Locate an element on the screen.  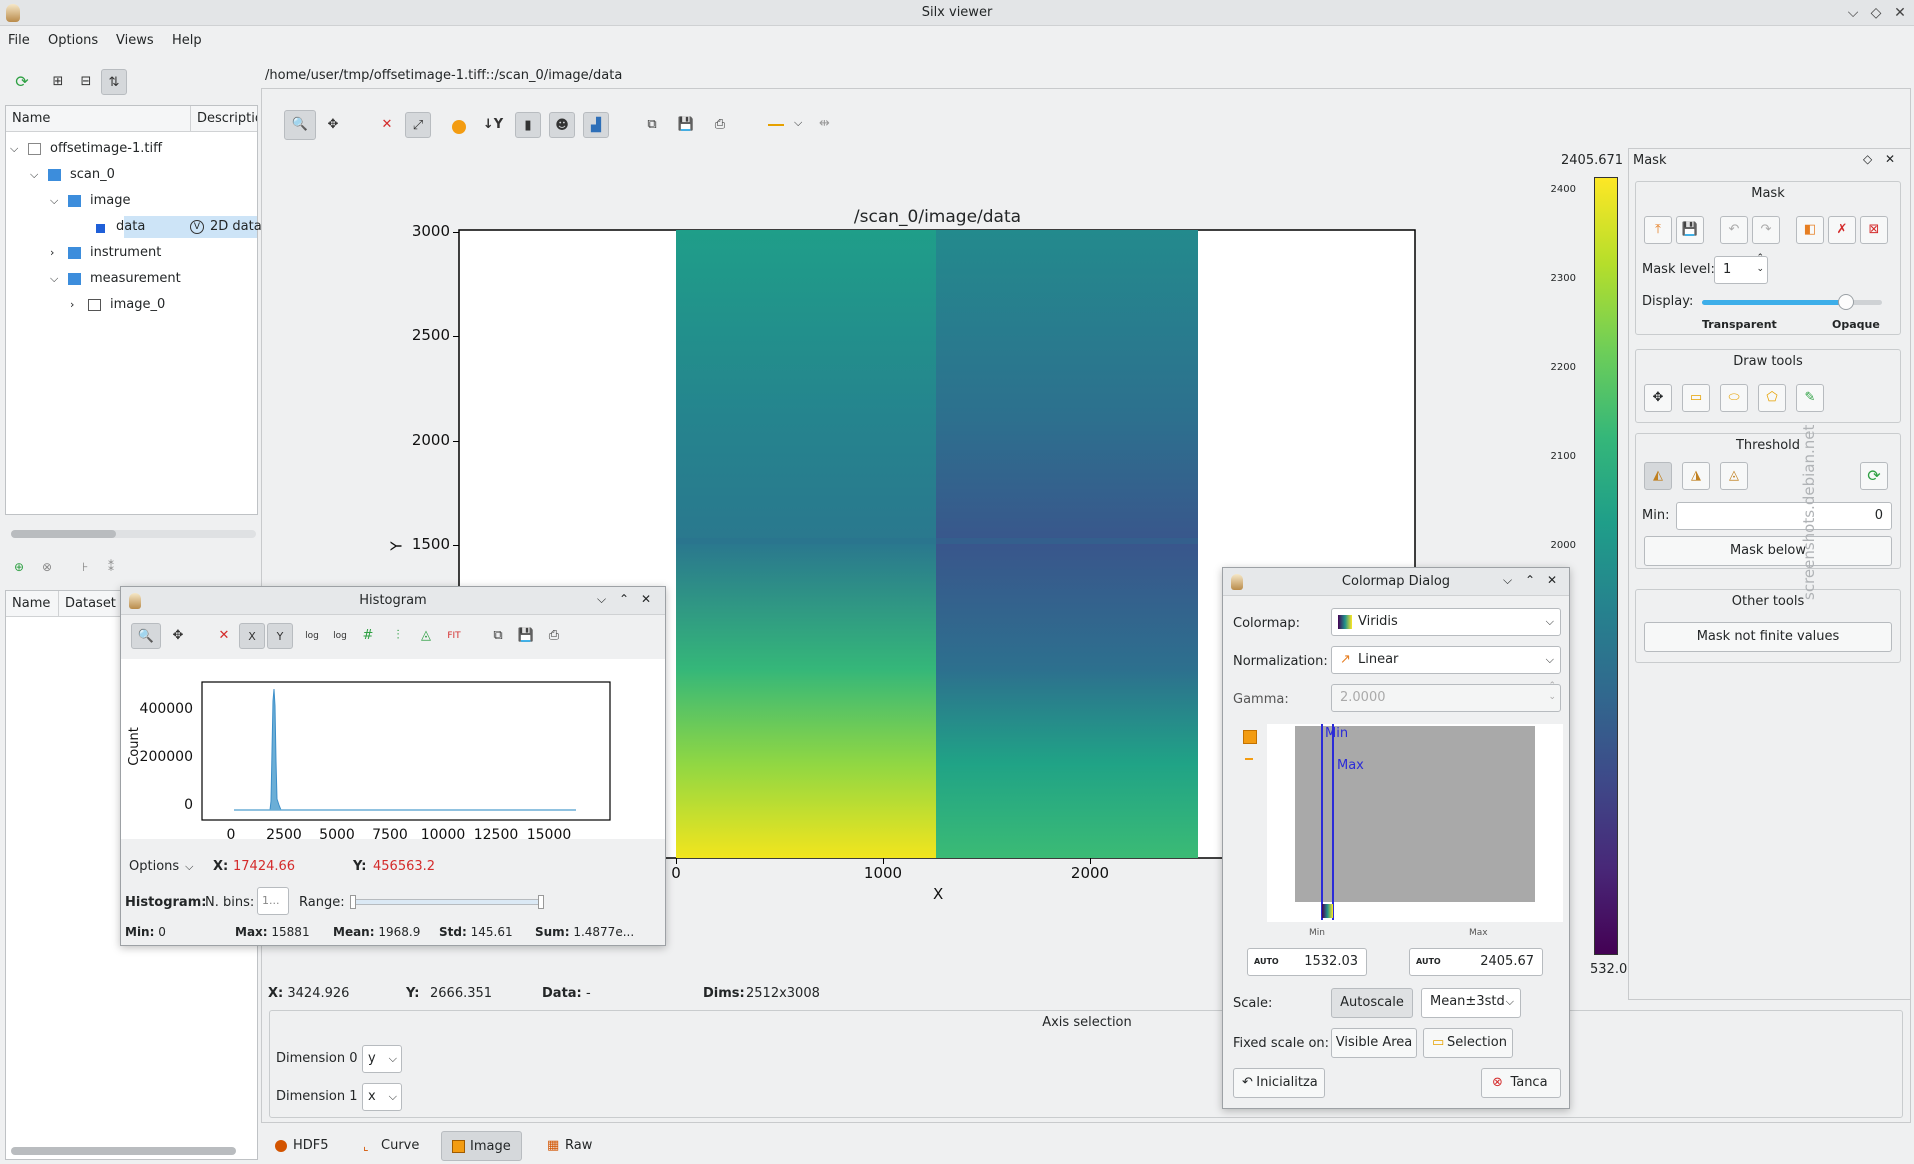
hist-copy-icon: ⧉ is located at coordinates (498, 636).